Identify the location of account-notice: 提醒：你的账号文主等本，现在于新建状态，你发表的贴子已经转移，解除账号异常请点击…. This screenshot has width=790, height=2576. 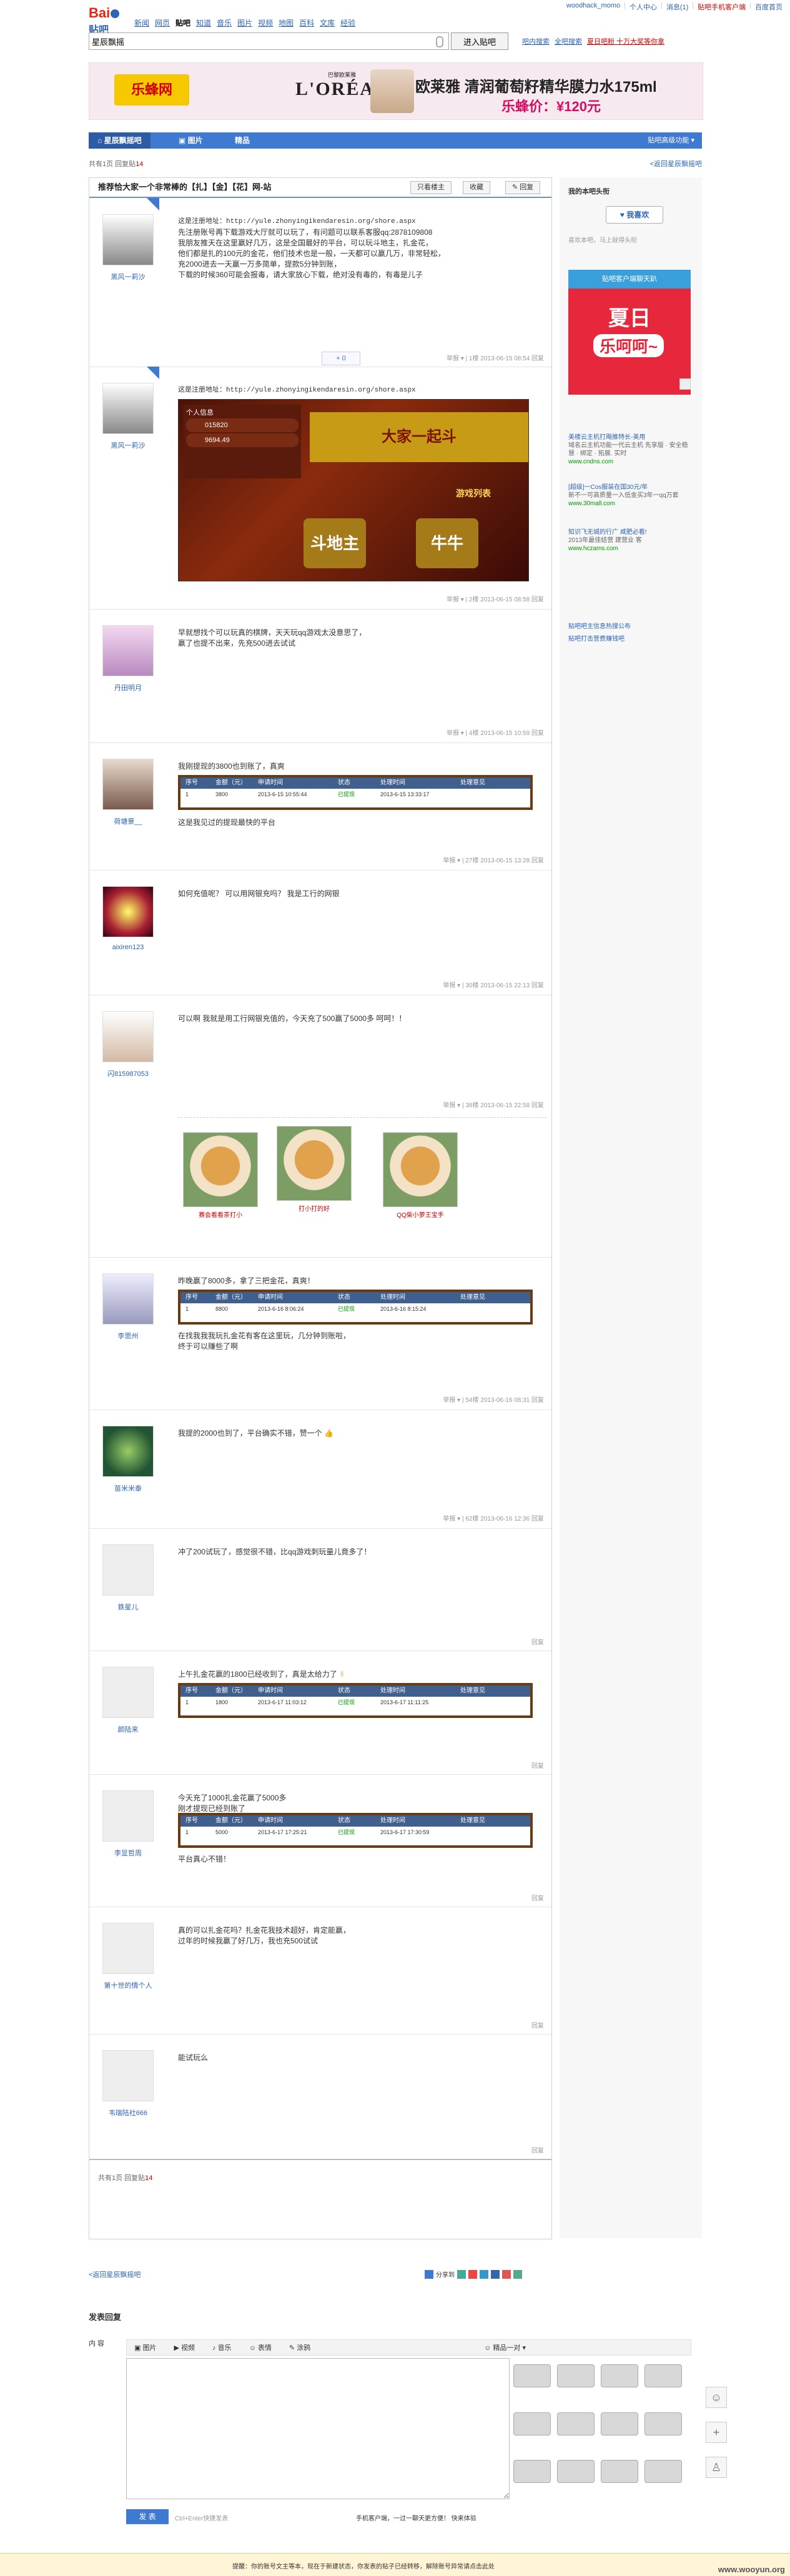
(363, 2566).